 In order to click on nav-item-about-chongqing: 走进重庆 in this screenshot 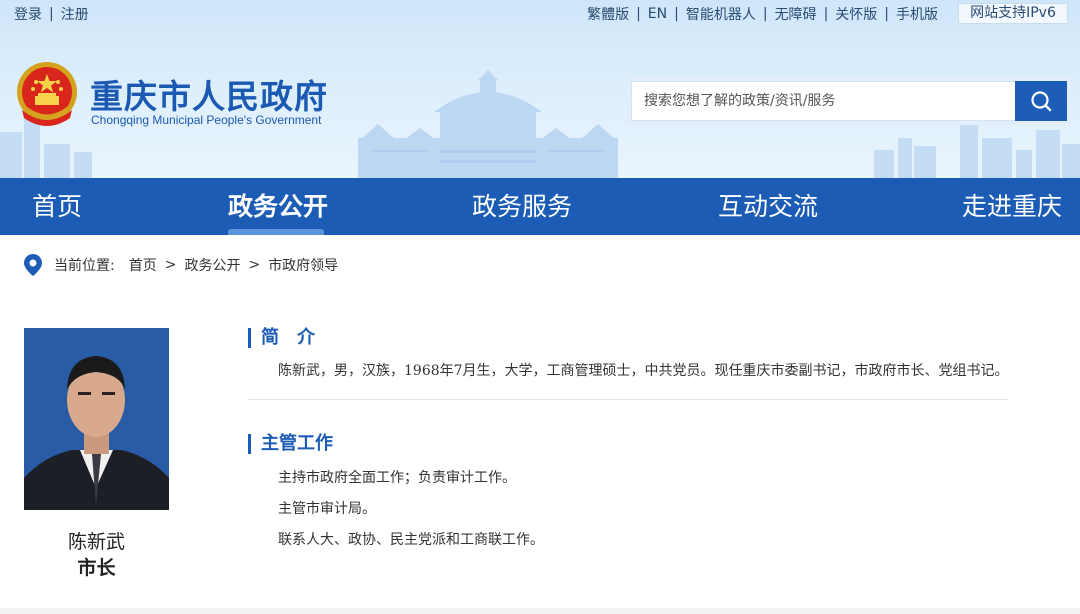, I will do `click(1012, 206)`.